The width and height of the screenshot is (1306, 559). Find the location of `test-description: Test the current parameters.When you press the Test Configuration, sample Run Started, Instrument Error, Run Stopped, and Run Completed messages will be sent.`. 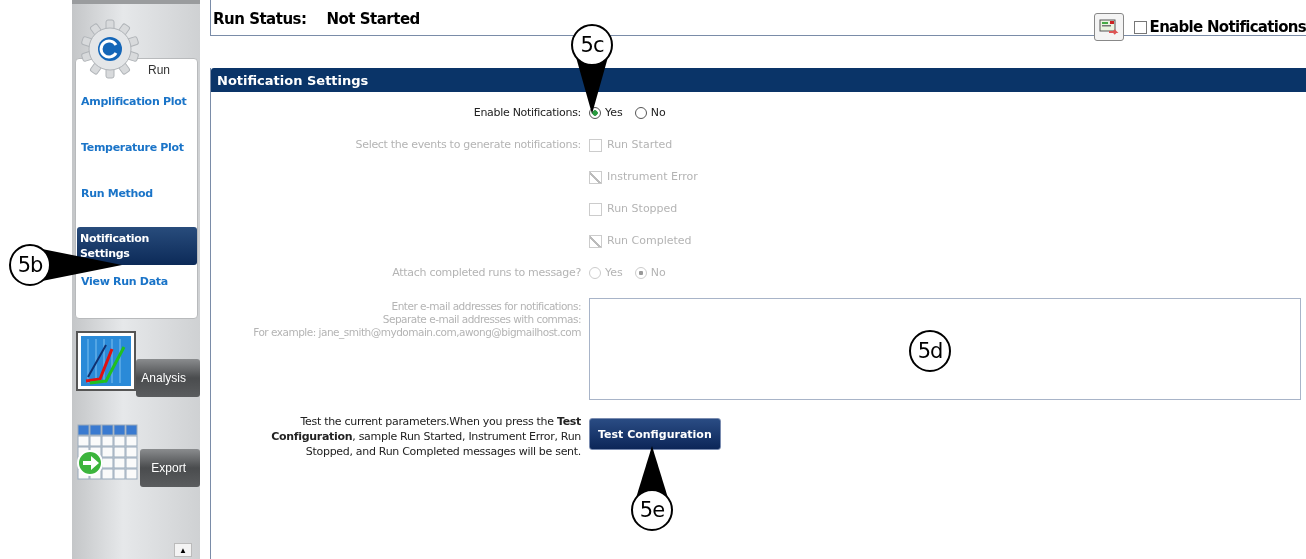

test-description: Test the current parameters.When you press the Test Configuration, sample Run Started, Instrument Error, Run Stopped, and Run Completed messages will be sent. is located at coordinates (425, 436).